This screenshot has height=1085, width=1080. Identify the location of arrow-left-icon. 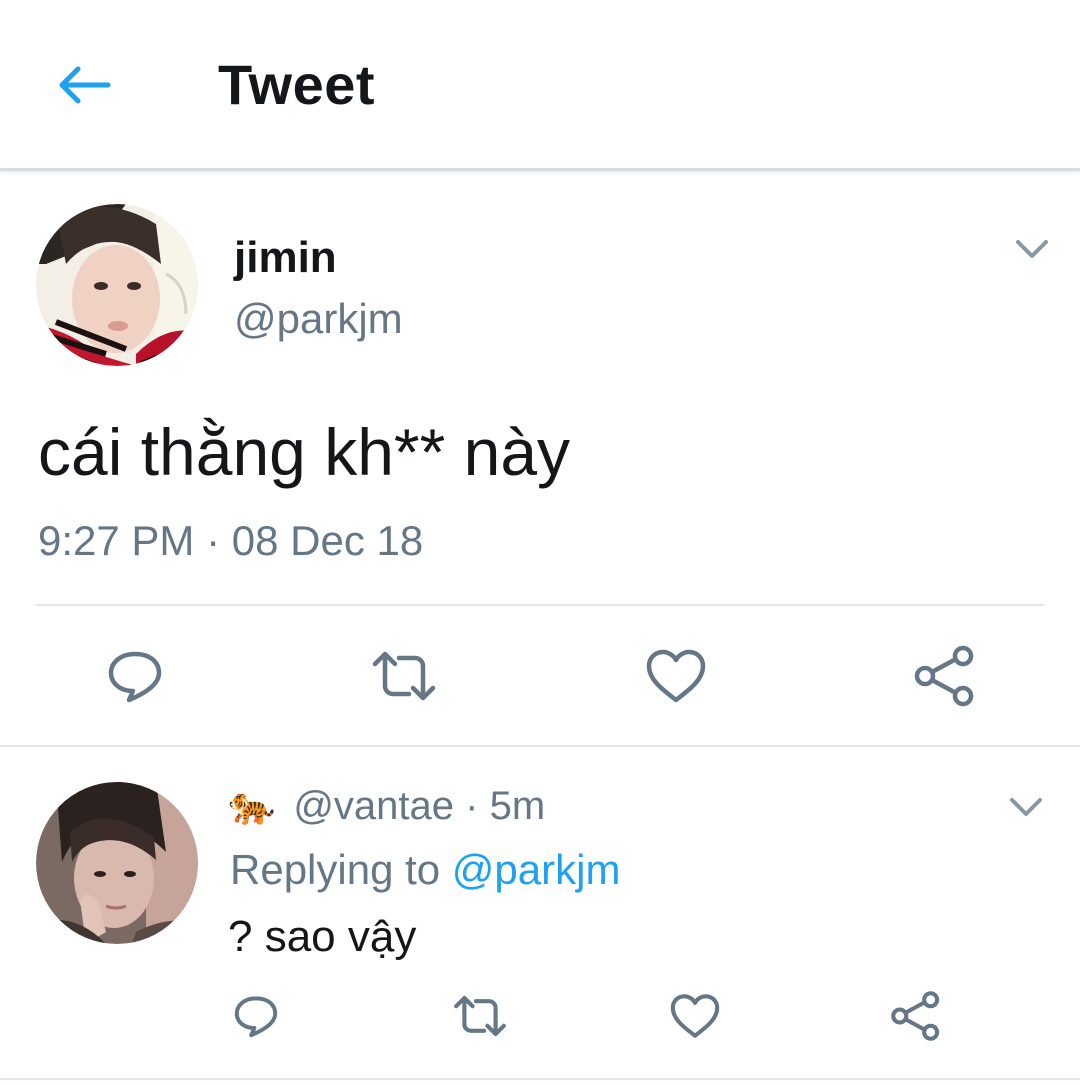
(85, 85).